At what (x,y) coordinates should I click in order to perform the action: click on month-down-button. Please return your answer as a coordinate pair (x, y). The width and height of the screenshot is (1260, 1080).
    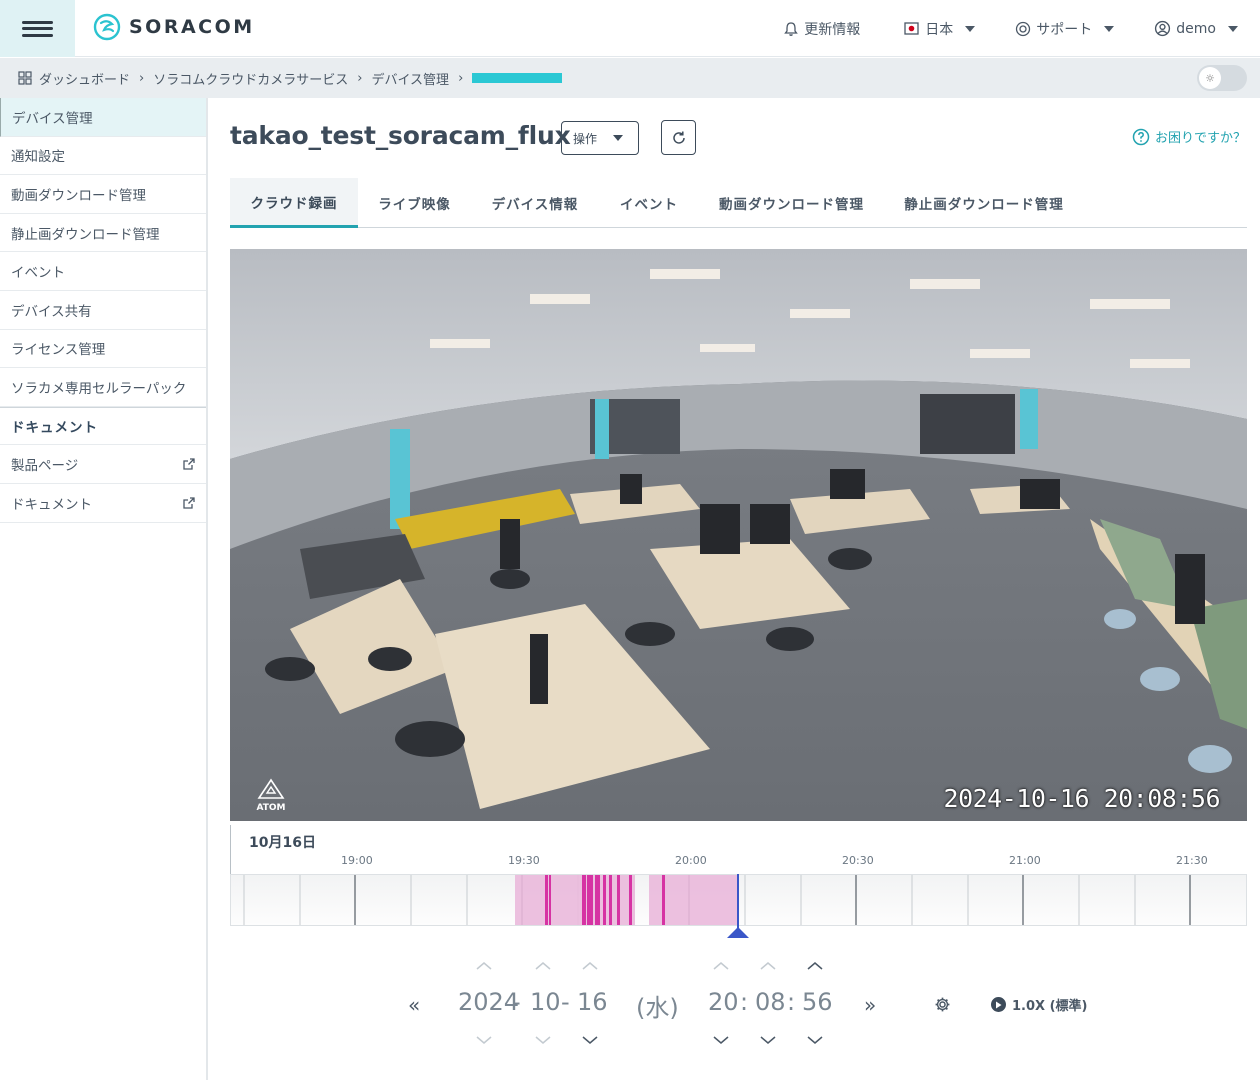
    Looking at the image, I should click on (543, 1040).